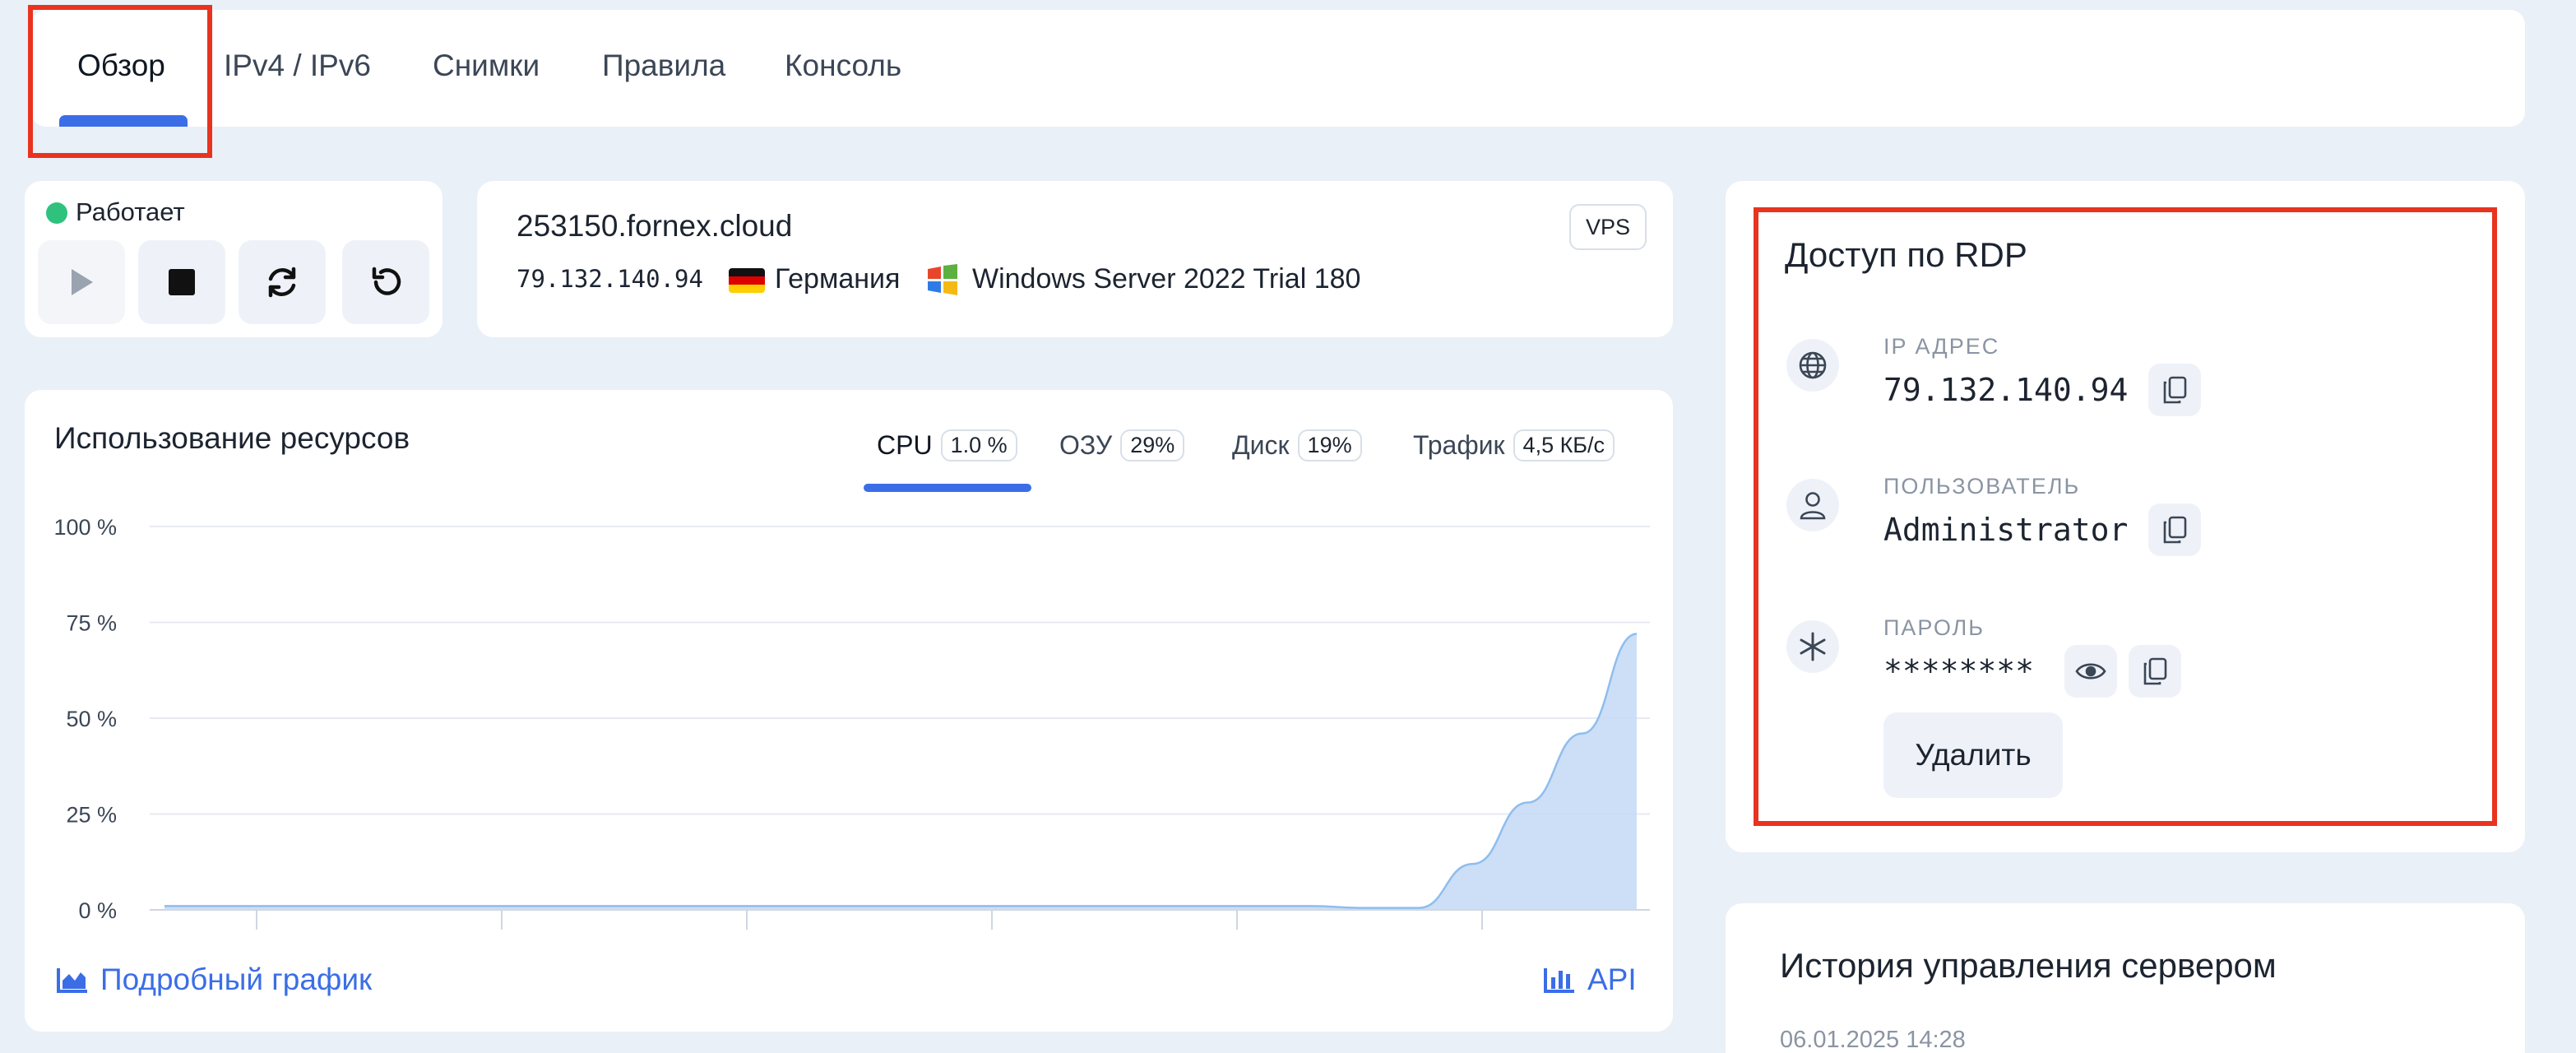 This screenshot has width=2576, height=1053. Describe the element at coordinates (1973, 755) in the screenshot. I see `delete-rdp-button: Удалить` at that location.